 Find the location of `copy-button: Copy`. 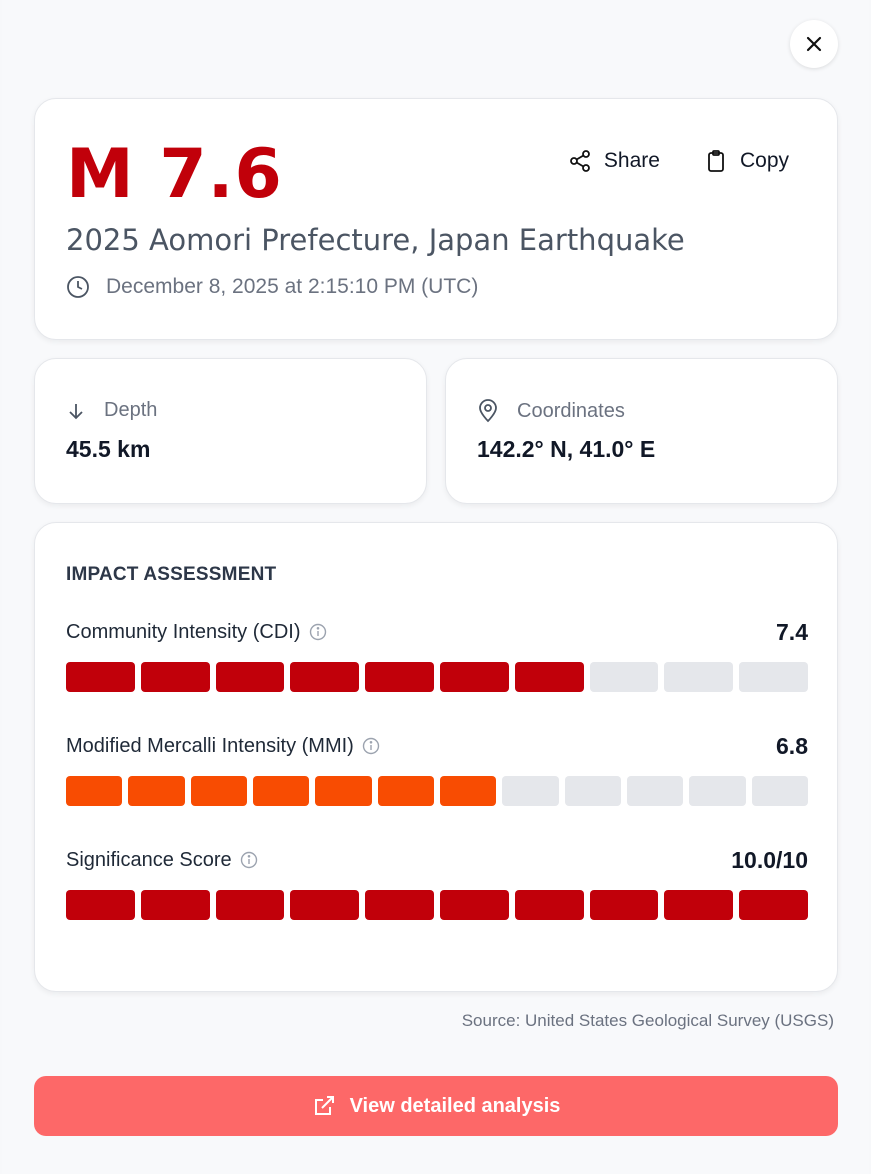

copy-button: Copy is located at coordinates (746, 161).